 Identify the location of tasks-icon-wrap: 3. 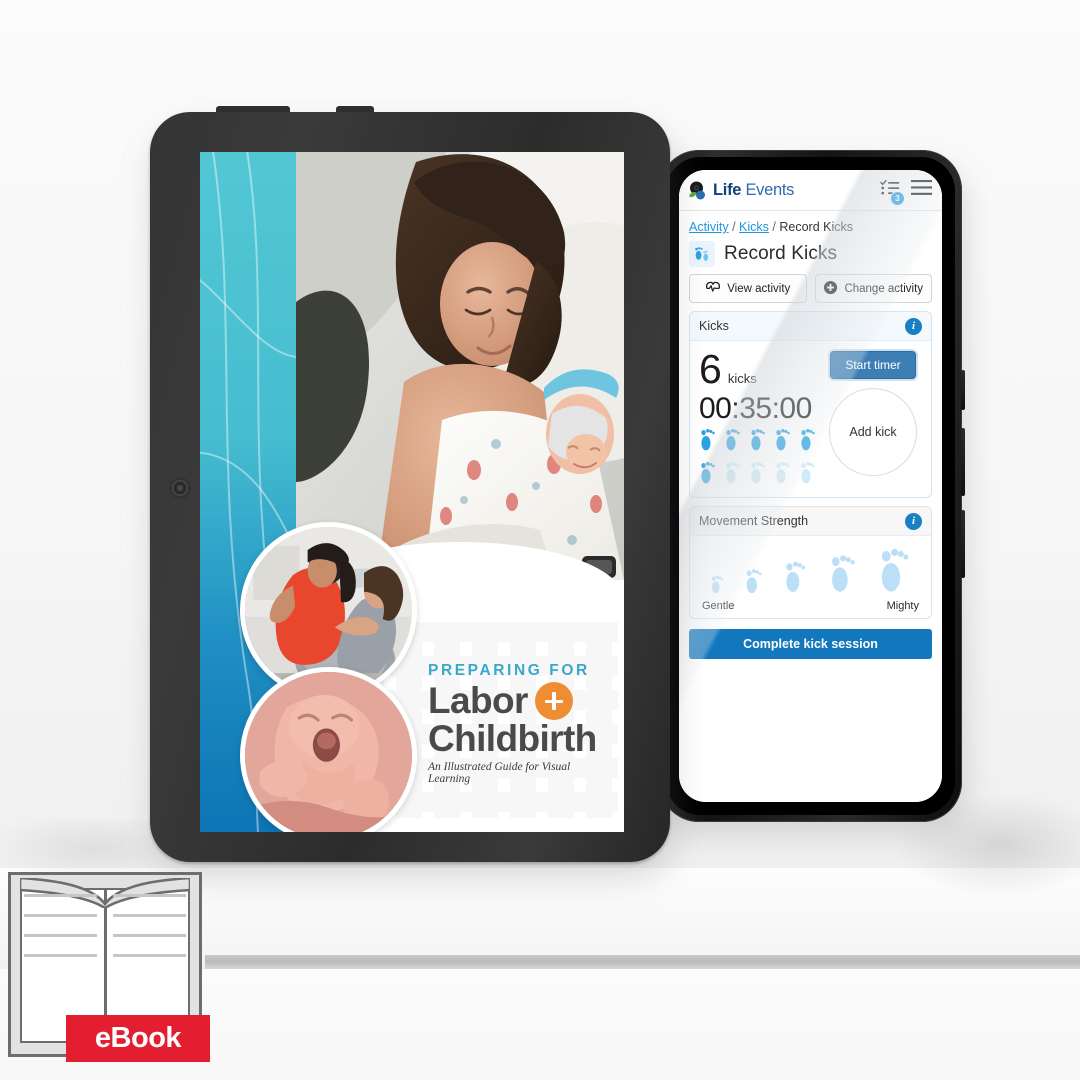
(892, 192).